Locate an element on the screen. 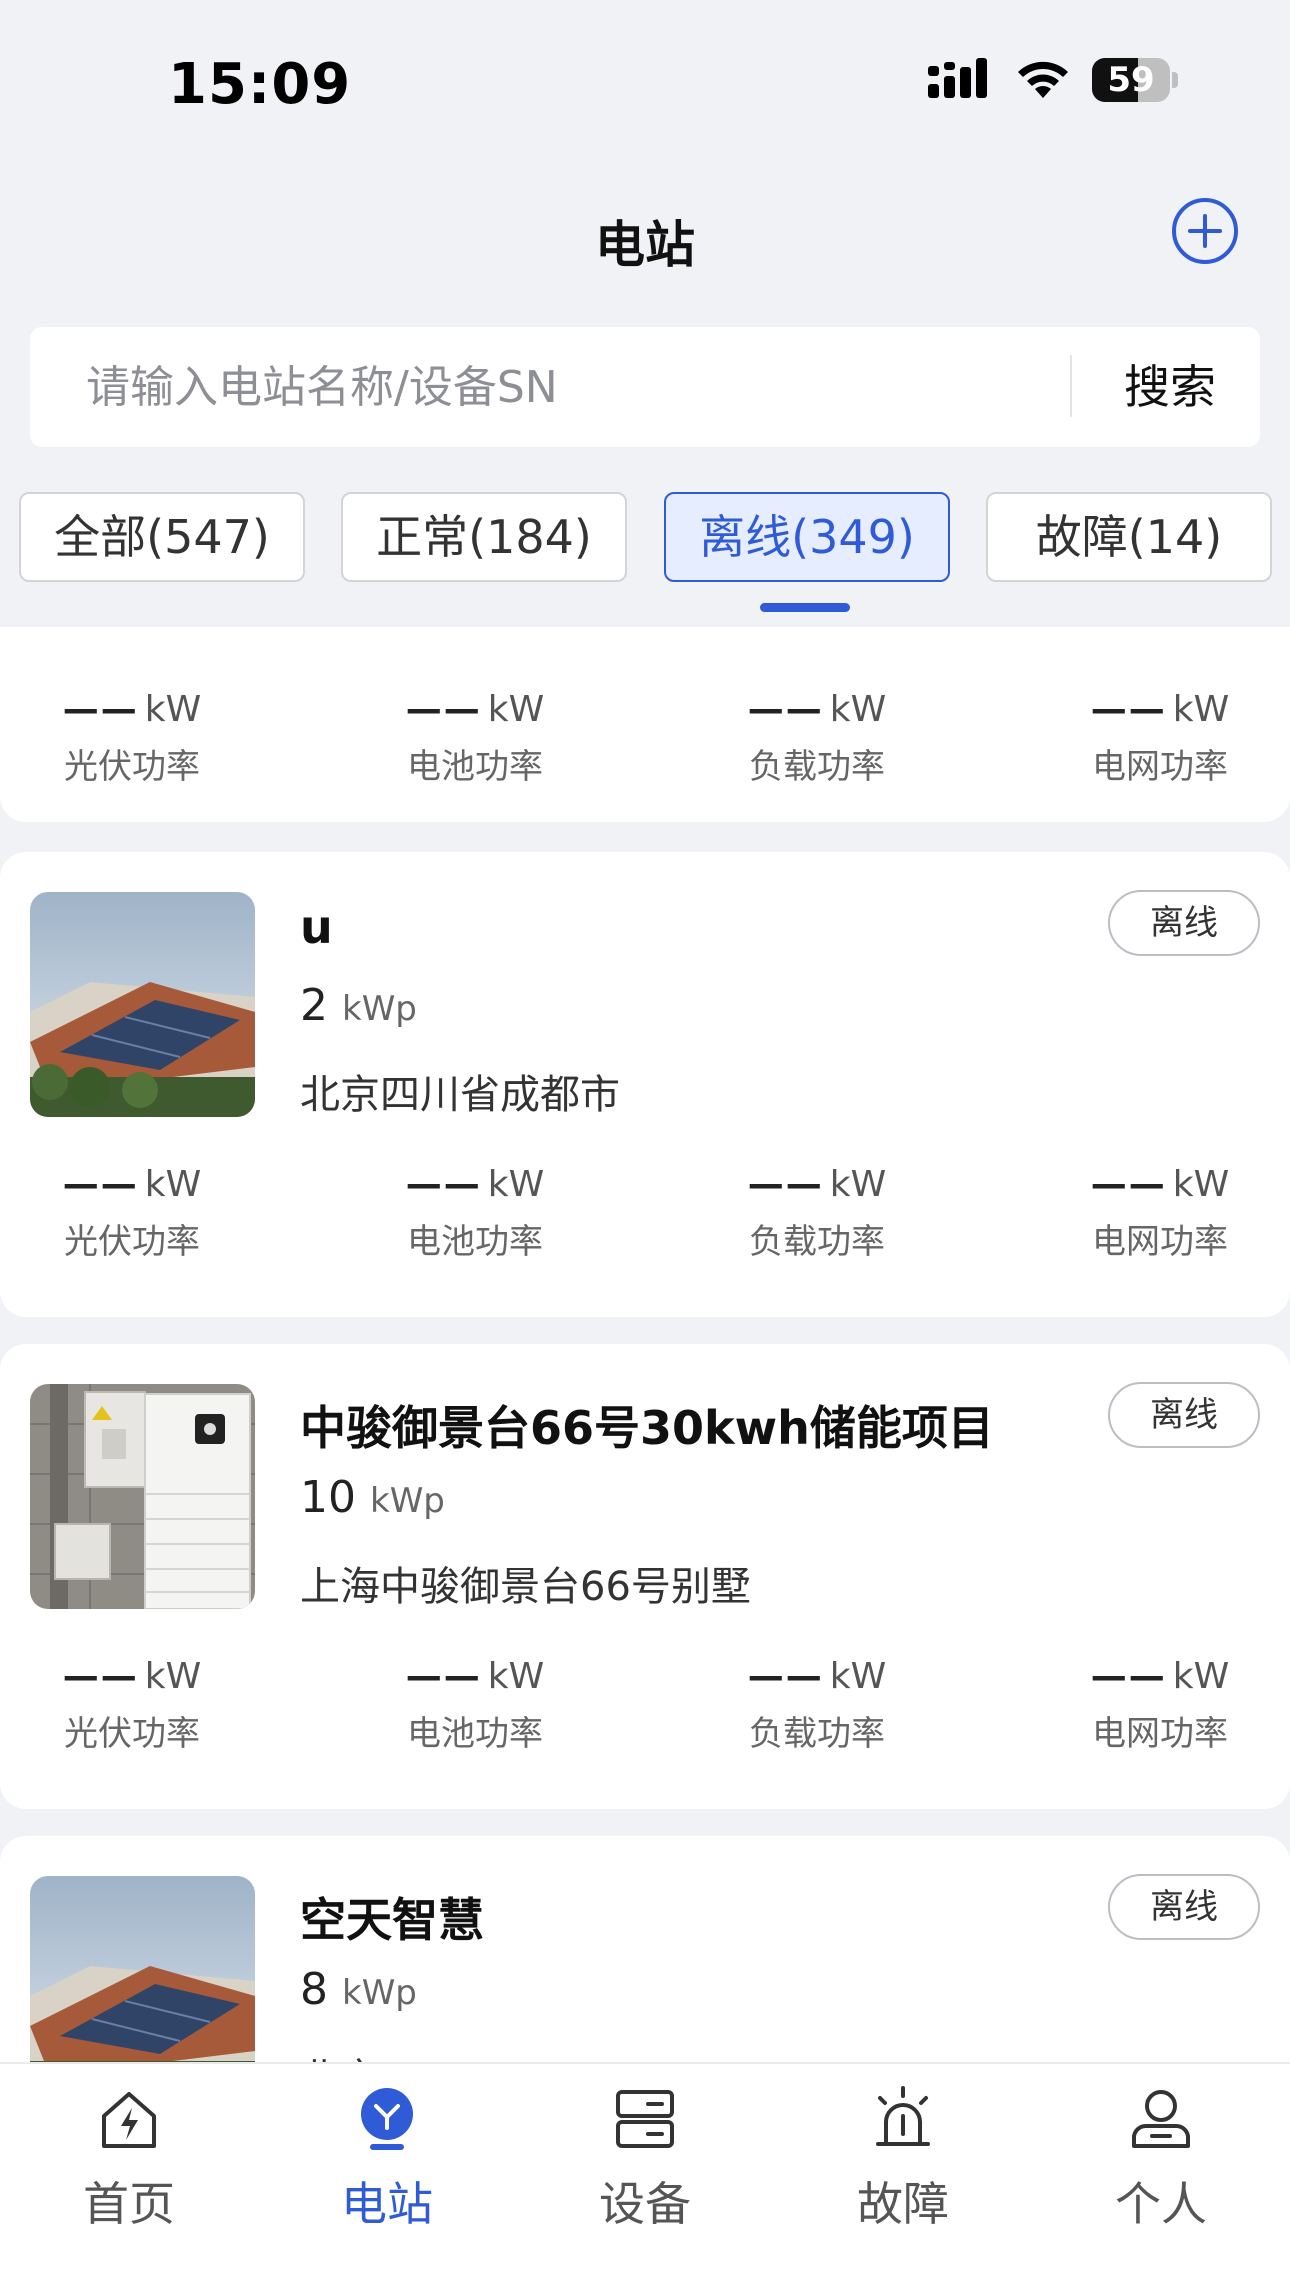 Image resolution: width=1290 pixels, height=2295 pixels. wifi-icon is located at coordinates (1043, 79).